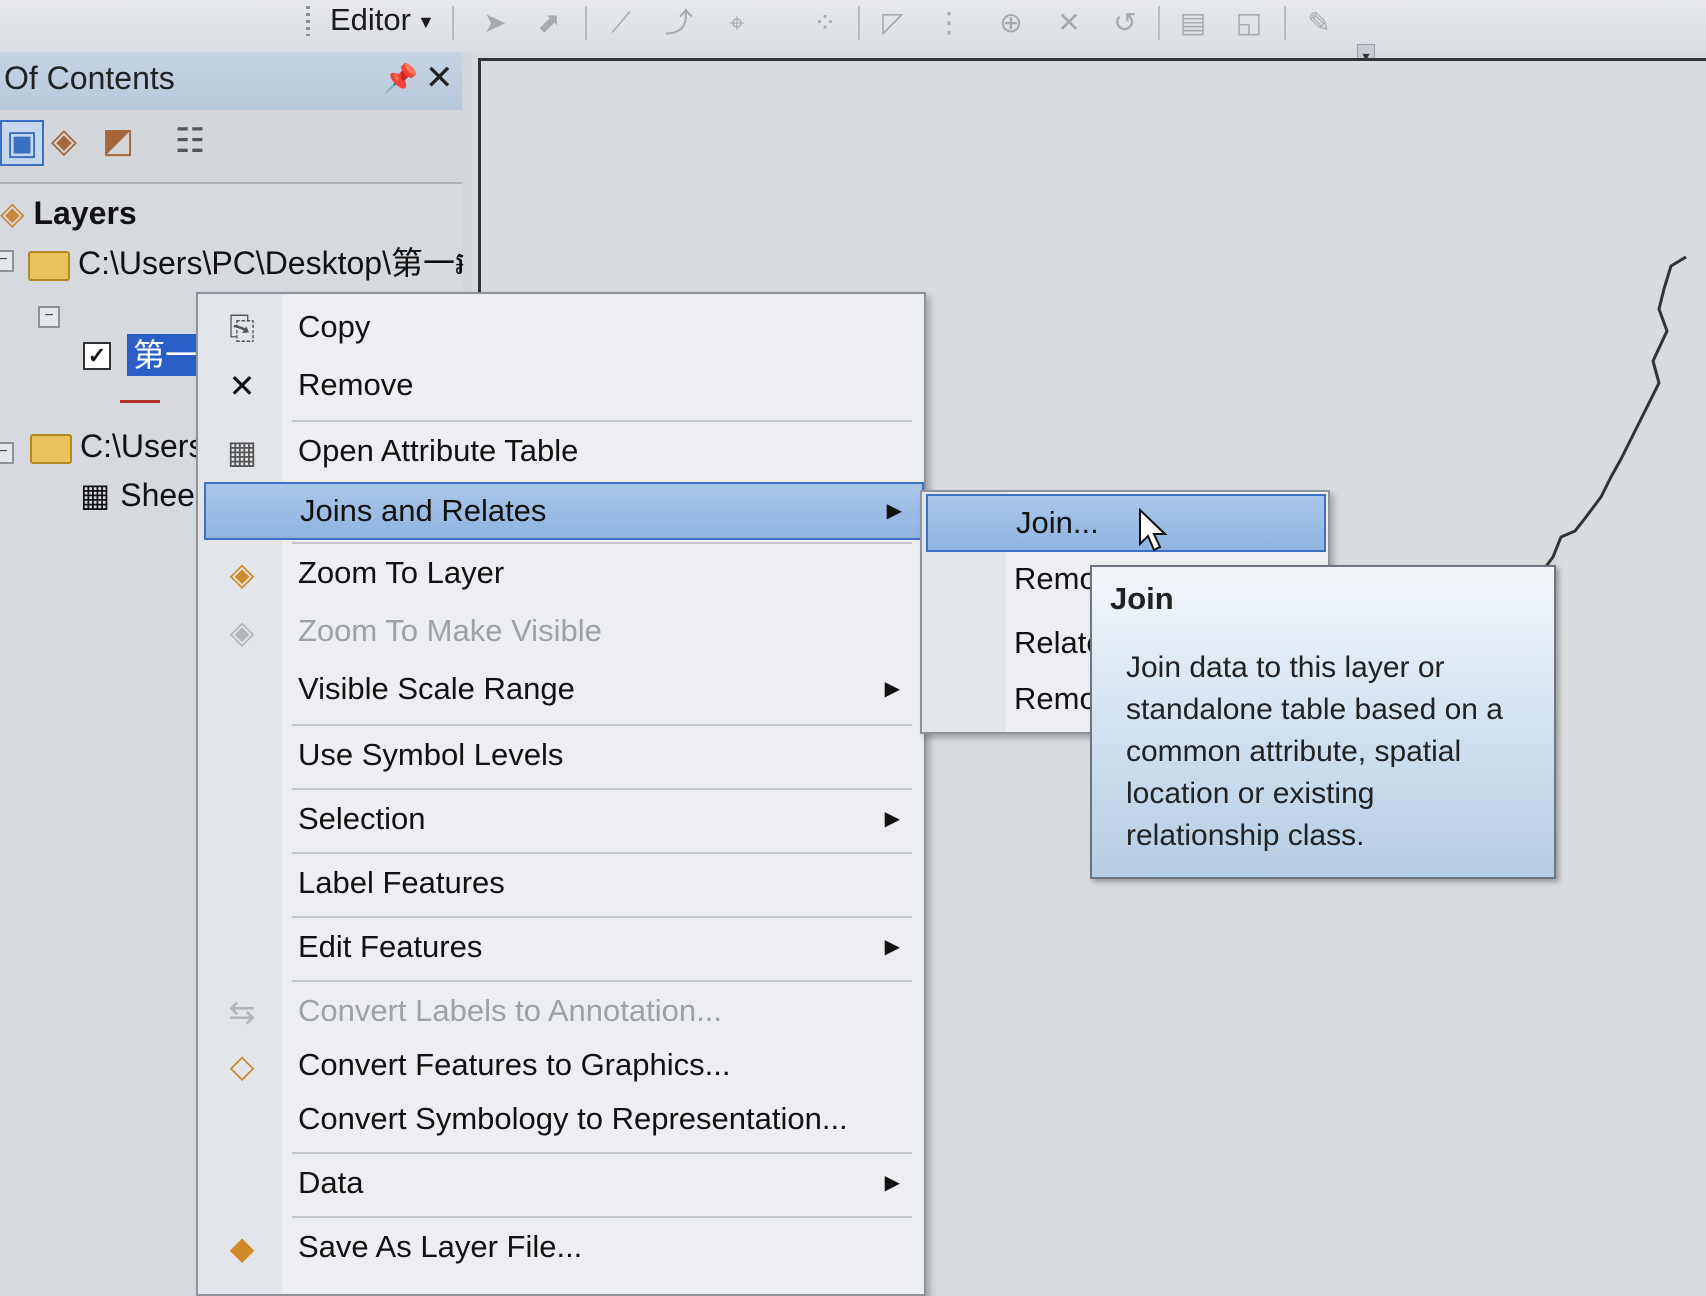  What do you see at coordinates (562, 1183) in the screenshot?
I see `menu-item-data: Data ▶` at bounding box center [562, 1183].